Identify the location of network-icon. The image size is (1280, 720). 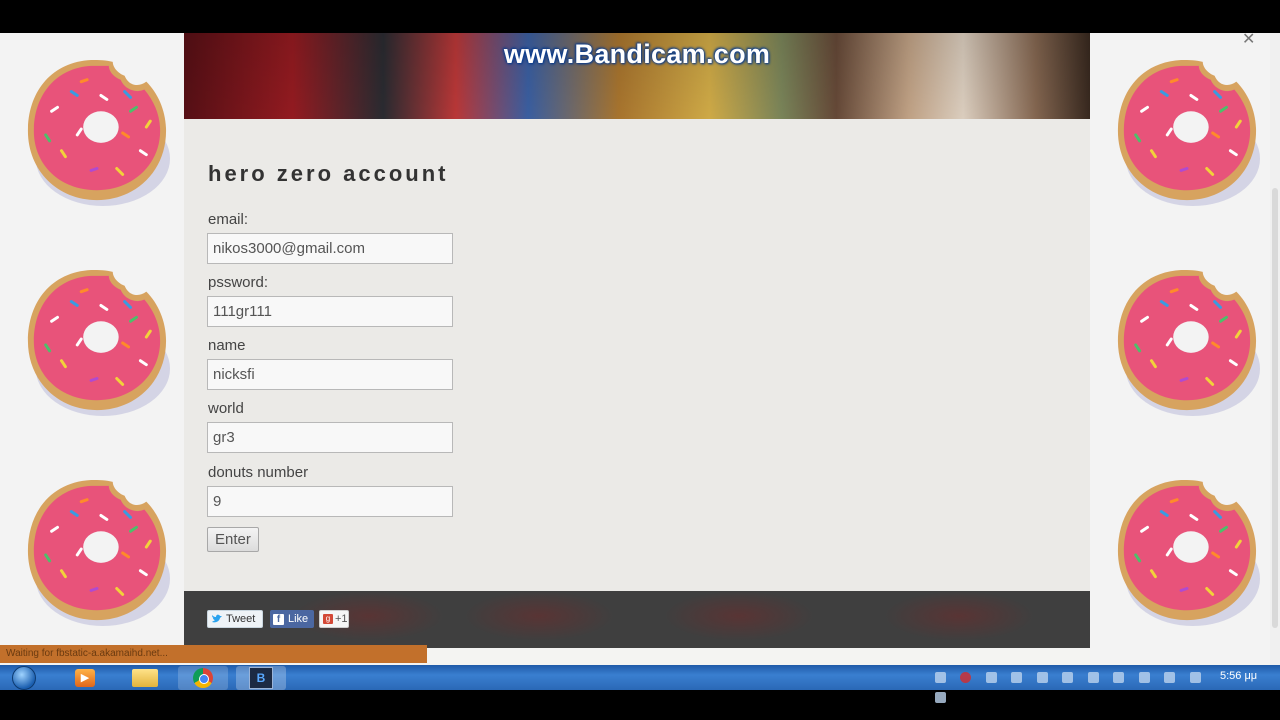
(1170, 677).